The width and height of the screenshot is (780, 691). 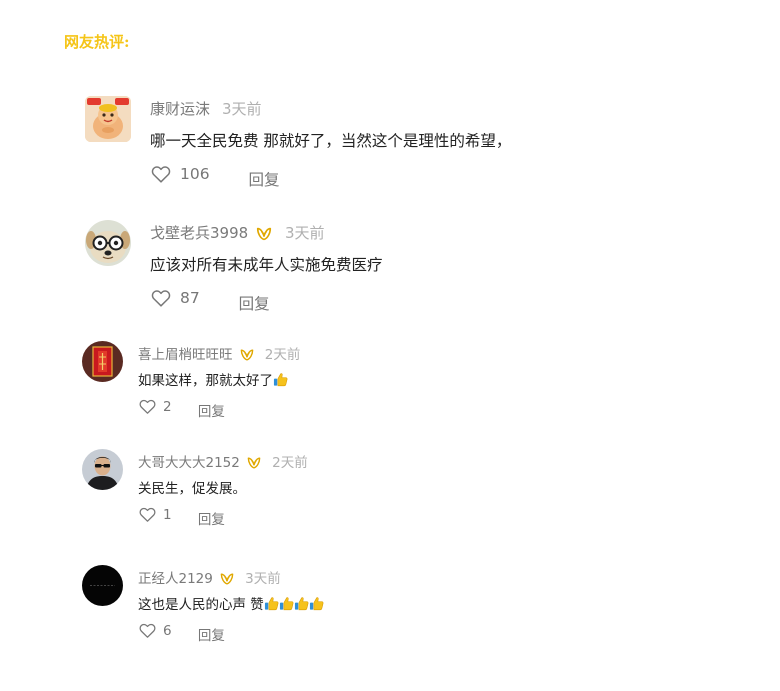 What do you see at coordinates (331, 141) in the screenshot?
I see `comment-text: 哪一天全民免费 那就好了，当然这个是理性的希望，` at bounding box center [331, 141].